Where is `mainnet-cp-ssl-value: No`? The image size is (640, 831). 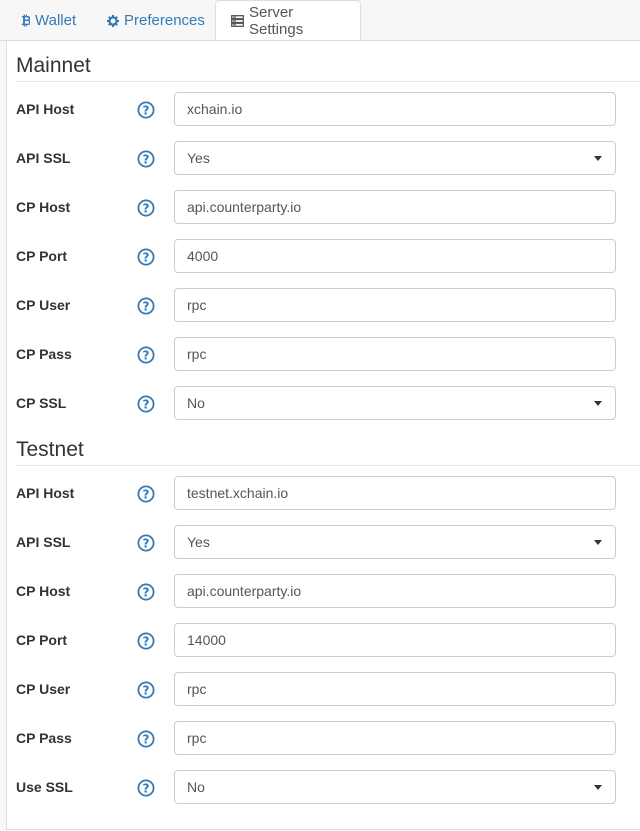
mainnet-cp-ssl-value: No is located at coordinates (196, 403).